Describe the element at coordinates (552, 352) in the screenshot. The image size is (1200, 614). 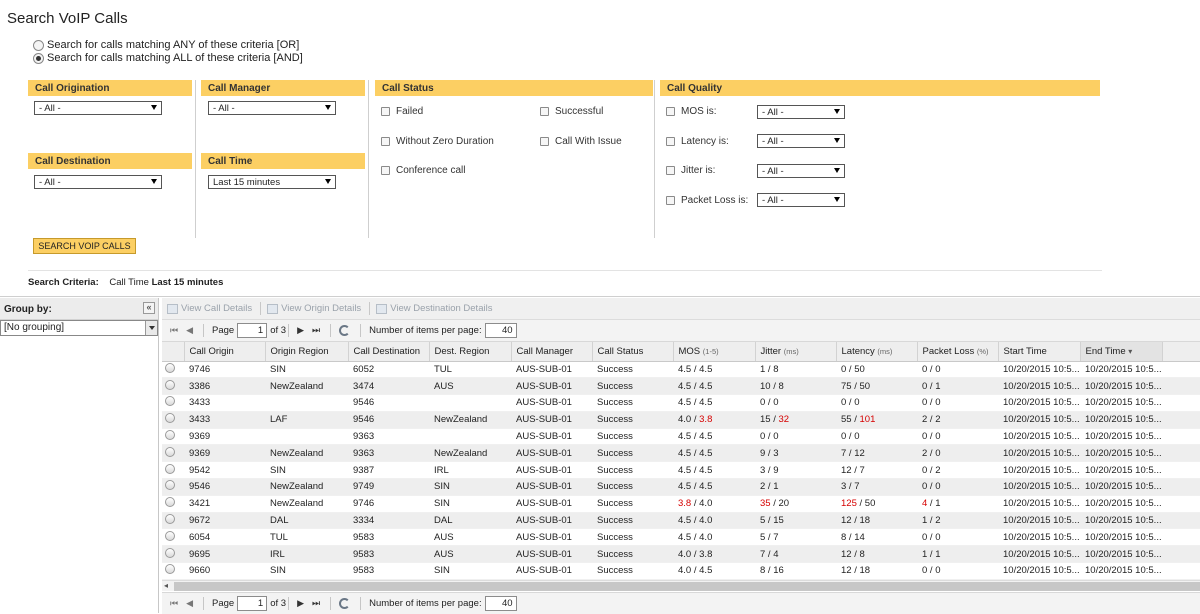
I see `column-header-call-manager: Call Manager` at that location.